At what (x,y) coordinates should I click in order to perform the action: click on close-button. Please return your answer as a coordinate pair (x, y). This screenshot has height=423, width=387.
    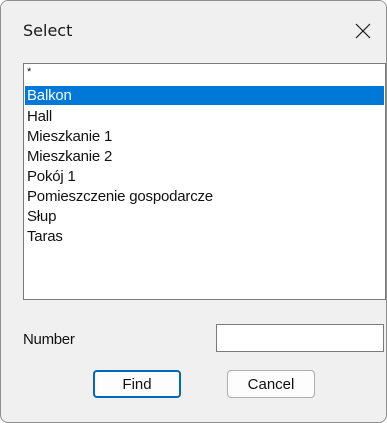
    Looking at the image, I should click on (363, 31).